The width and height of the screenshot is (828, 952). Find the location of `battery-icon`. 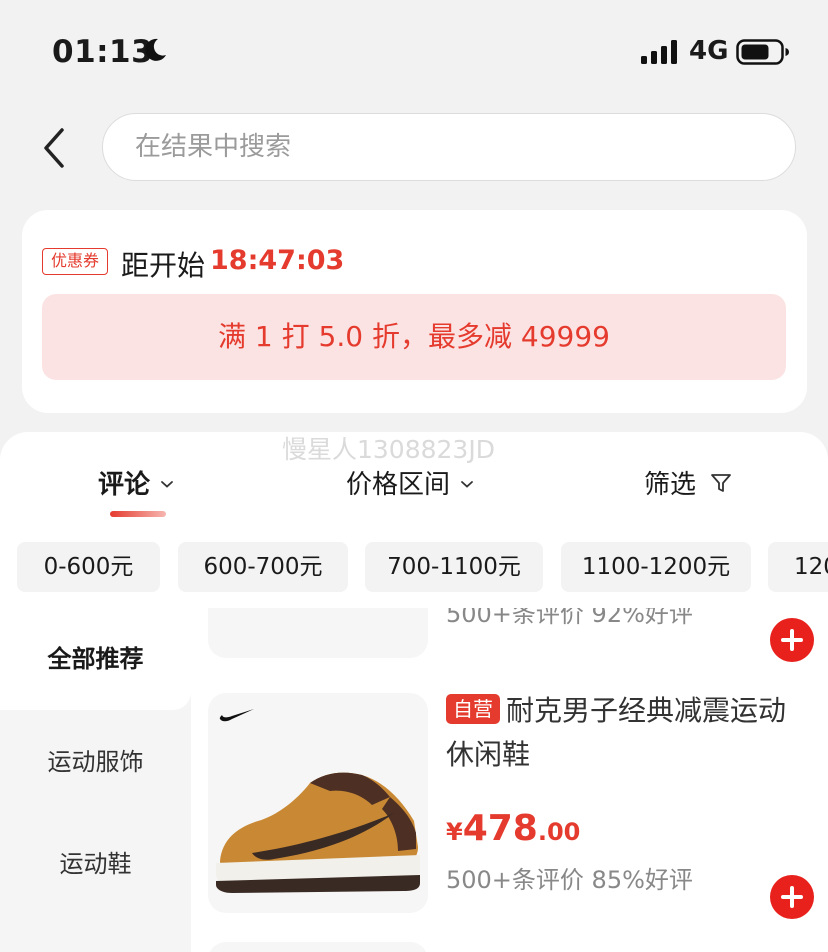

battery-icon is located at coordinates (762, 52).